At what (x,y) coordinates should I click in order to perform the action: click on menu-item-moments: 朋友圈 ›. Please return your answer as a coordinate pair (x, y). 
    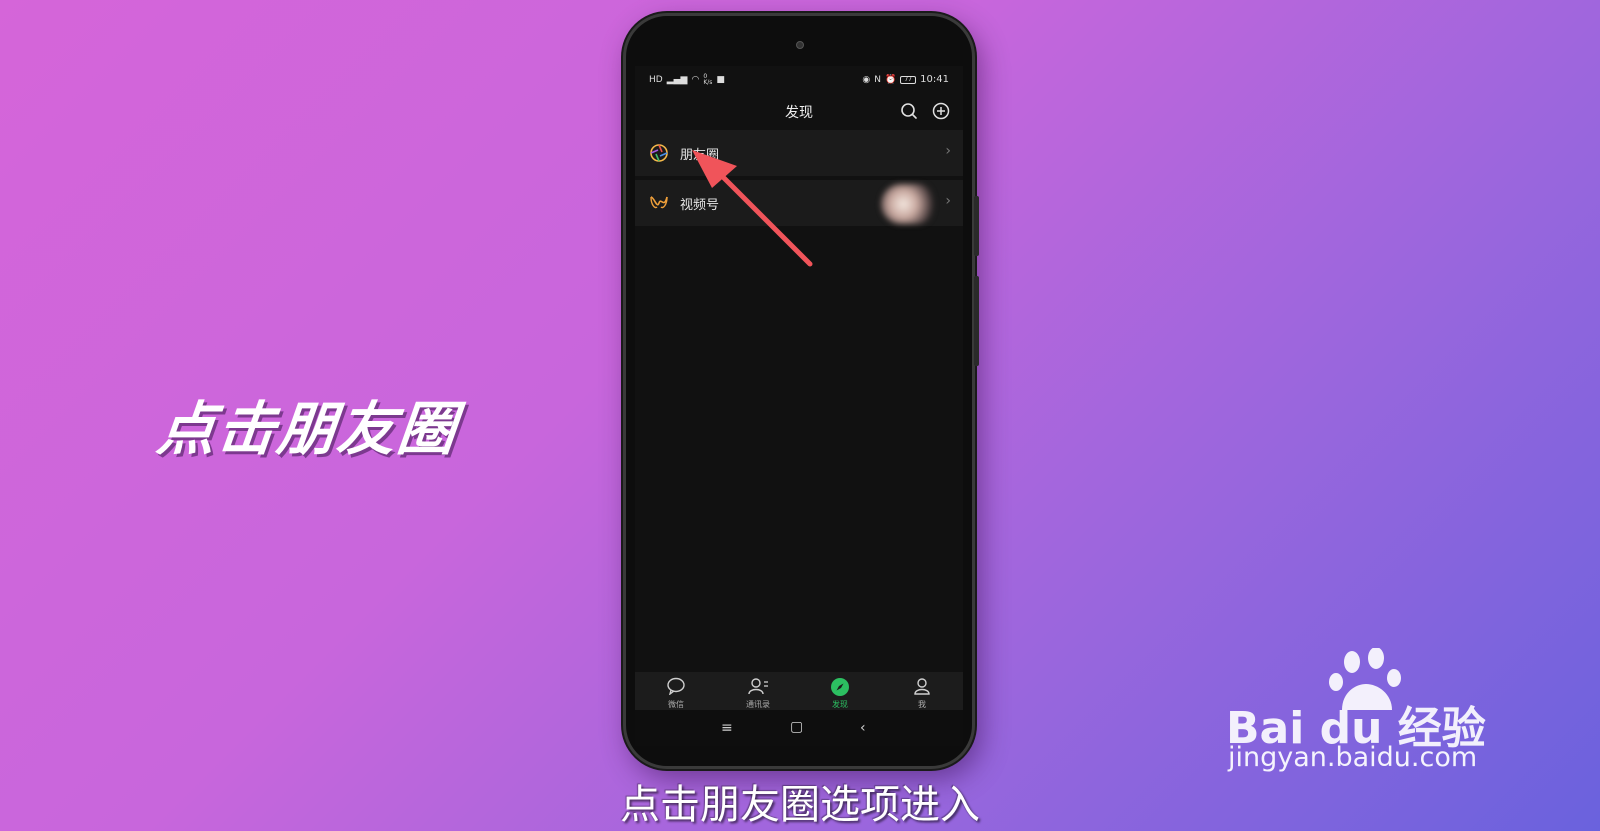
    Looking at the image, I should click on (799, 153).